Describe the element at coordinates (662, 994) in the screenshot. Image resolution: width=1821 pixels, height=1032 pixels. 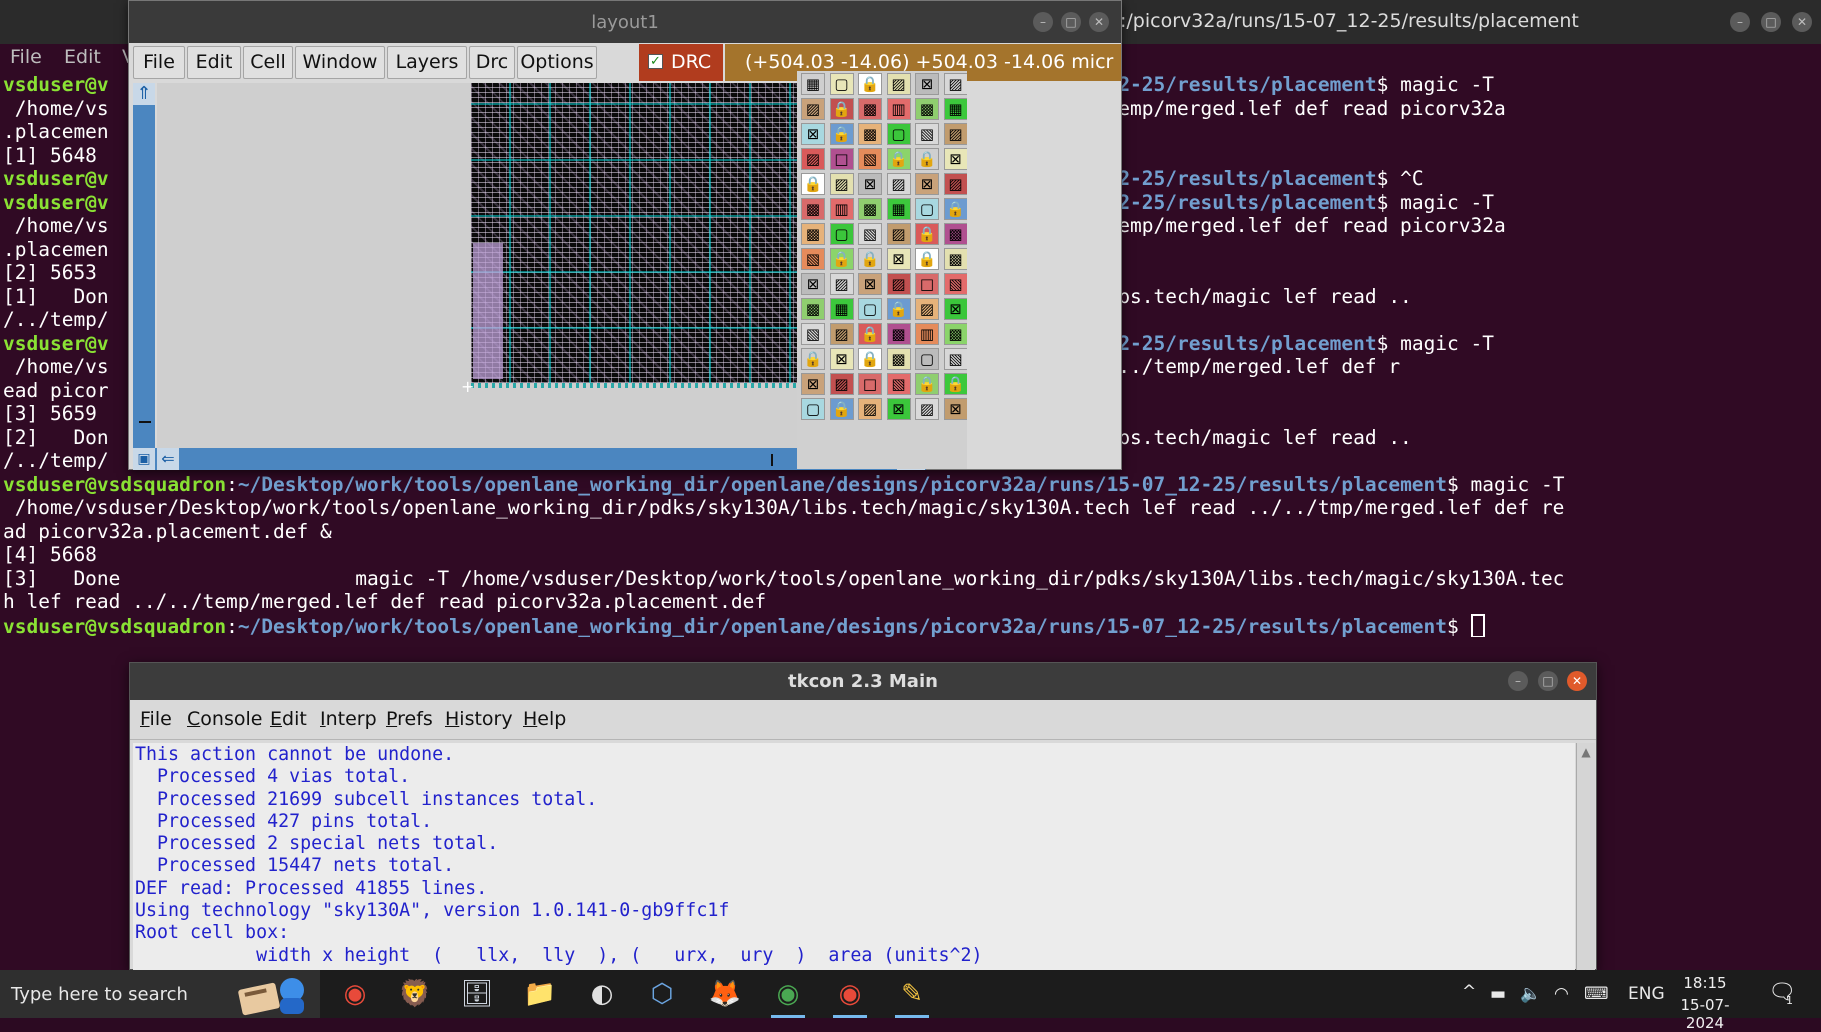
I see `virtualbox-icon: ⬡` at that location.